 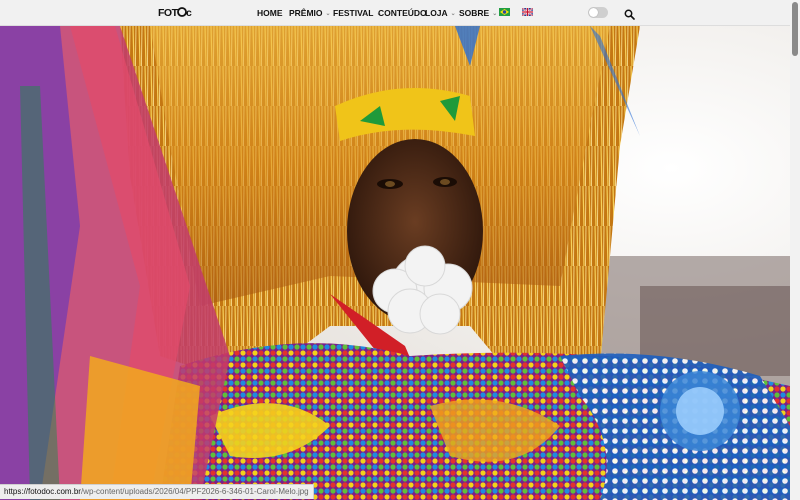 What do you see at coordinates (504, 12) in the screenshot?
I see `brazil-flag-icon` at bounding box center [504, 12].